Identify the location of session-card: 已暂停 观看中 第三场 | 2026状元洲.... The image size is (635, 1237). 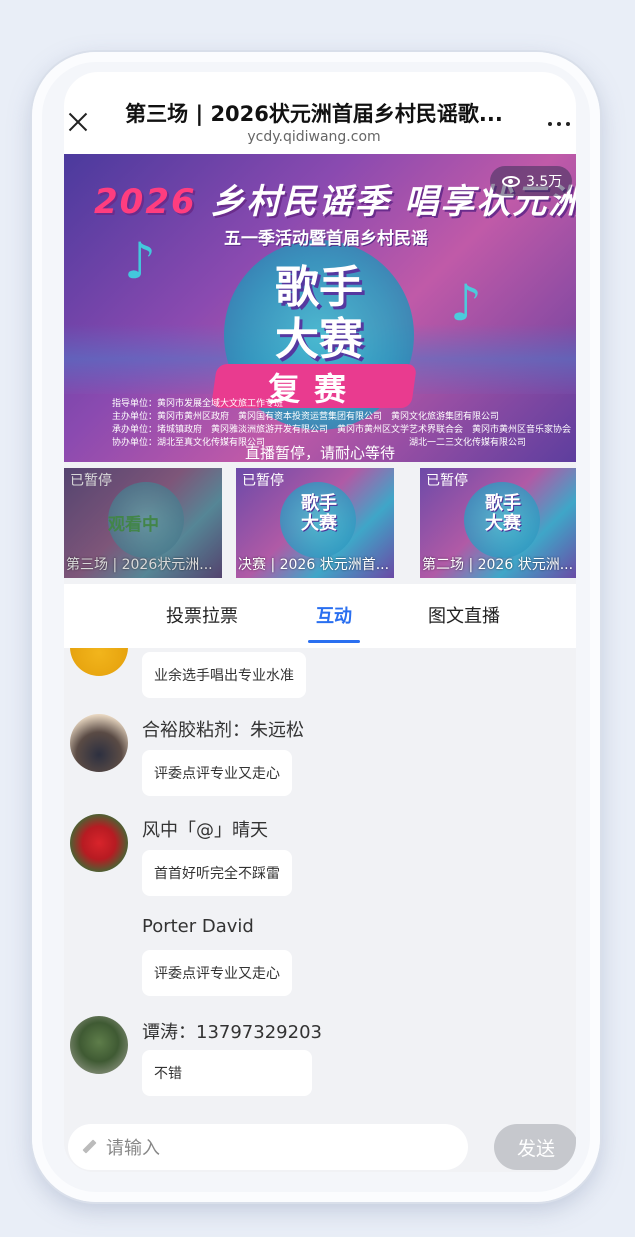
(143, 523).